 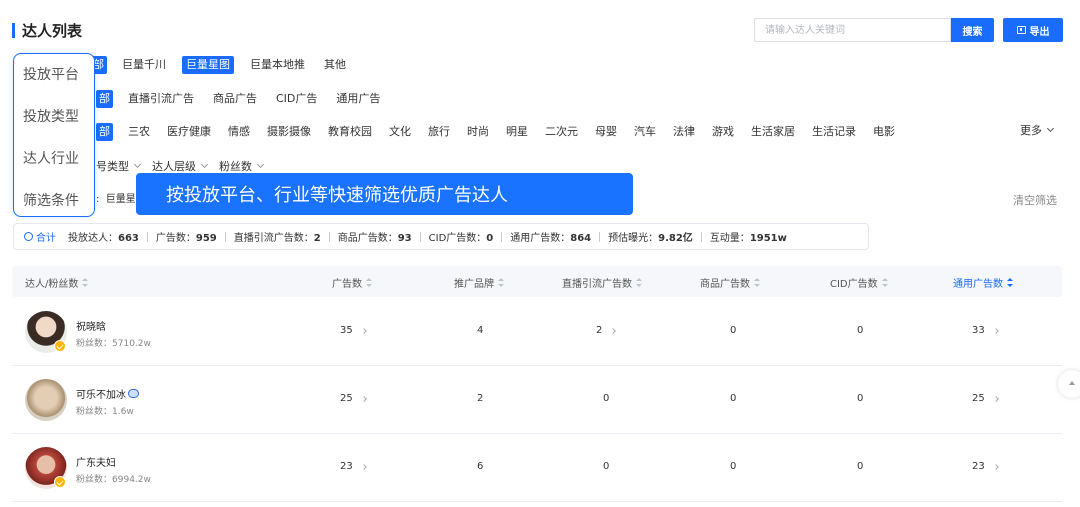 I want to click on search-bar: 搜索, so click(x=874, y=30).